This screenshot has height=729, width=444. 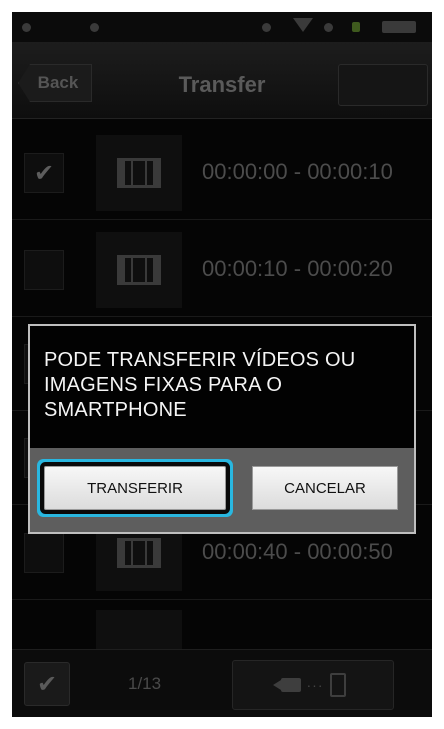 What do you see at coordinates (135, 488) in the screenshot?
I see `transfer-confirm-button: TRANSFERIR` at bounding box center [135, 488].